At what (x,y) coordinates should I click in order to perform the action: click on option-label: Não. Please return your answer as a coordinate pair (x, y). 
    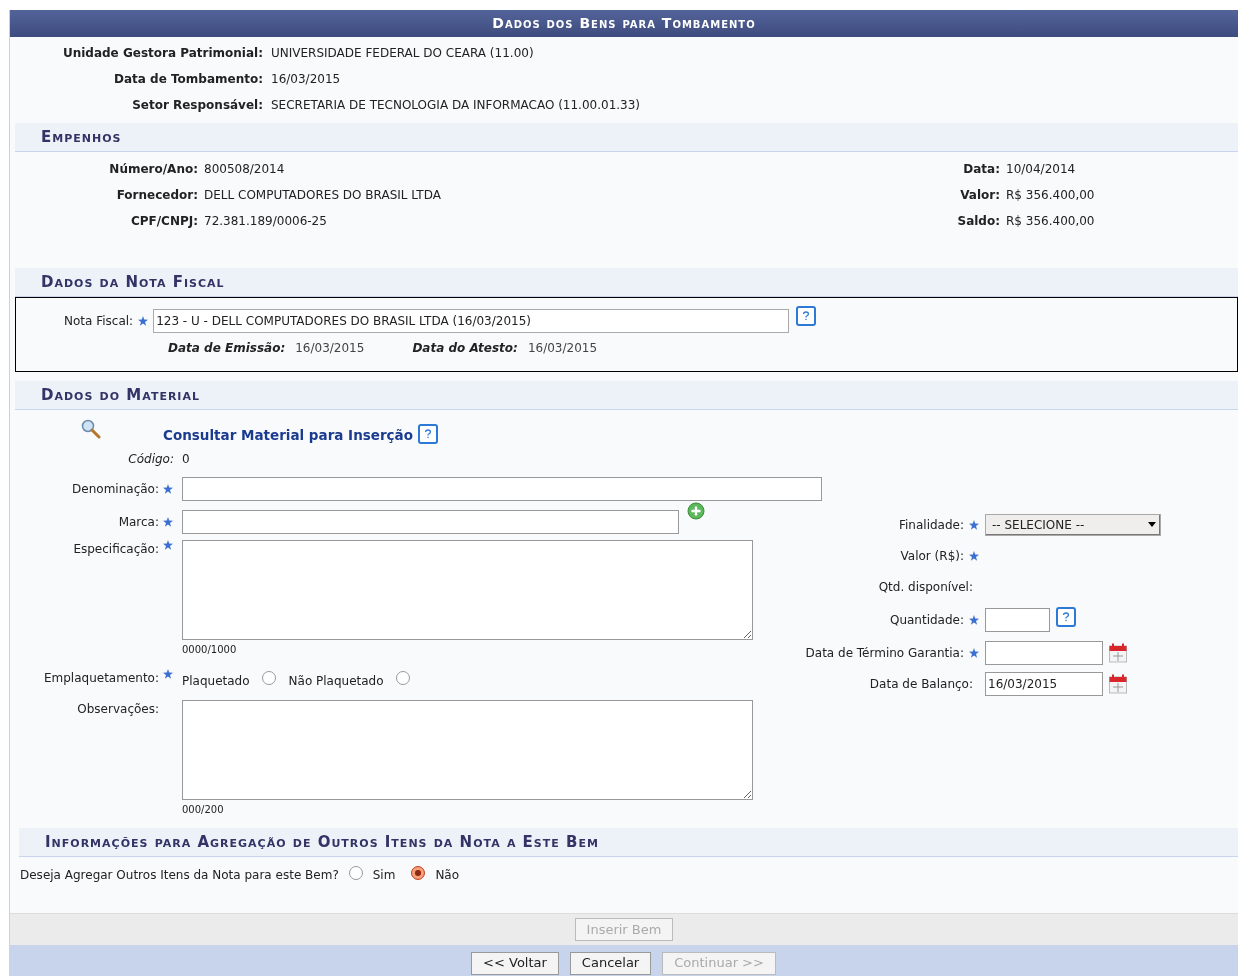
    Looking at the image, I should click on (447, 875).